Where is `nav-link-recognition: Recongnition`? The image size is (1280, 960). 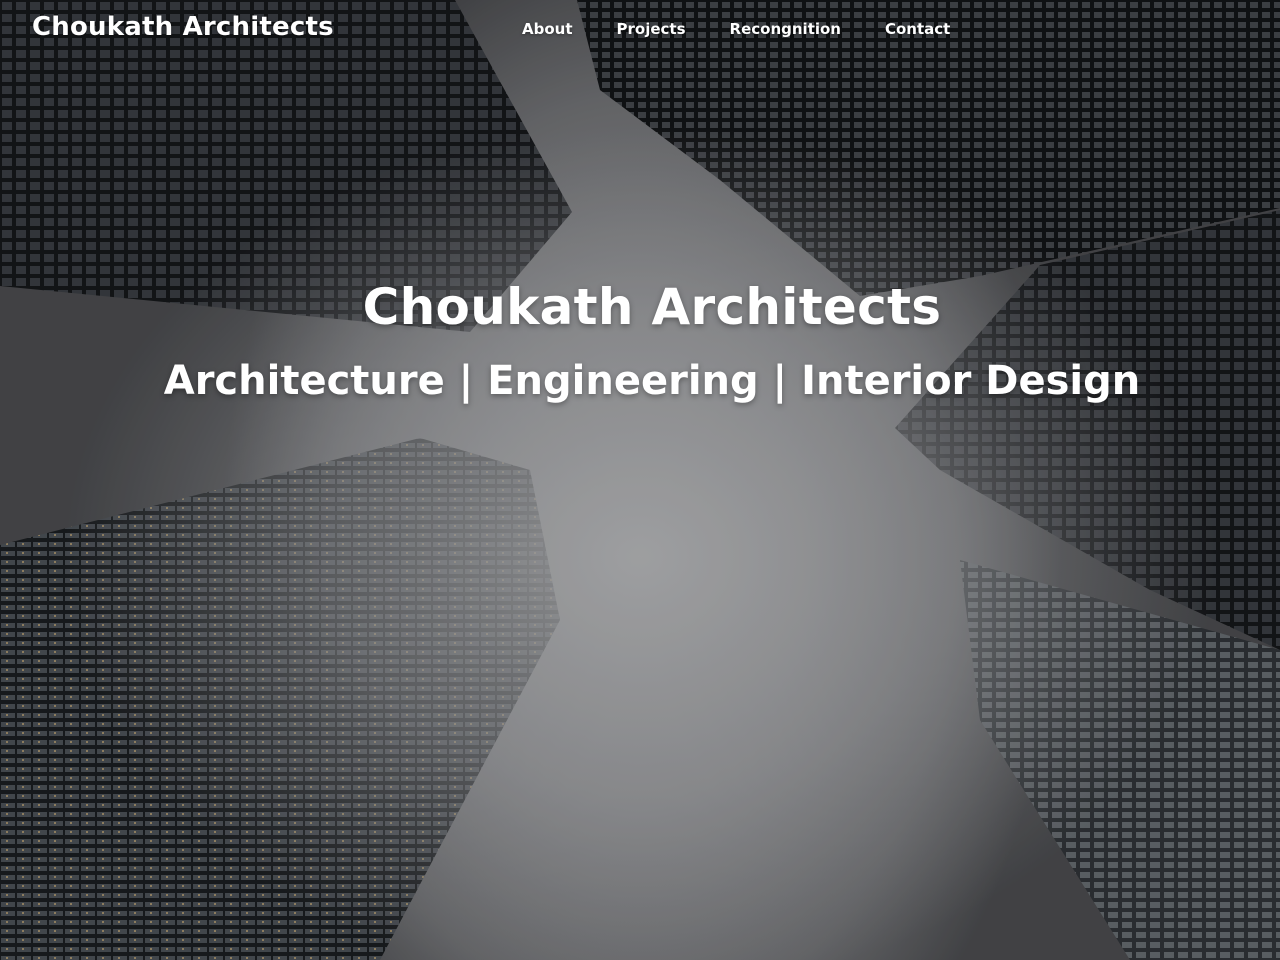 nav-link-recognition: Recongnition is located at coordinates (785, 29).